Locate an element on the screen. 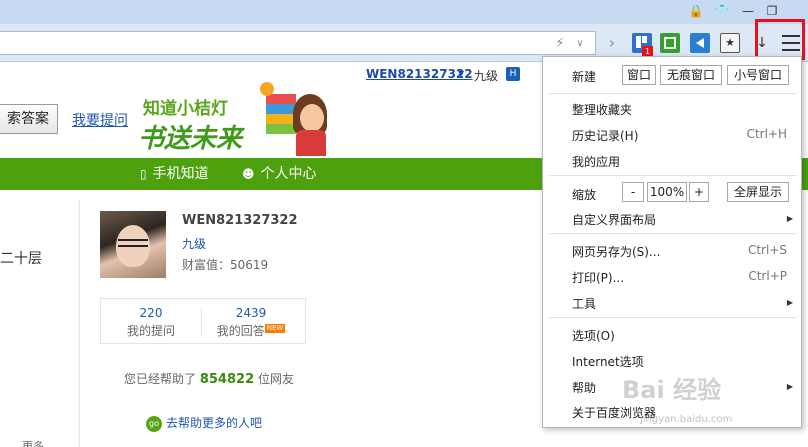 Image resolution: width=808 pixels, height=447 pixels. stats-box: 220 我的提问 2439 我的回答 NEW is located at coordinates (203, 321).